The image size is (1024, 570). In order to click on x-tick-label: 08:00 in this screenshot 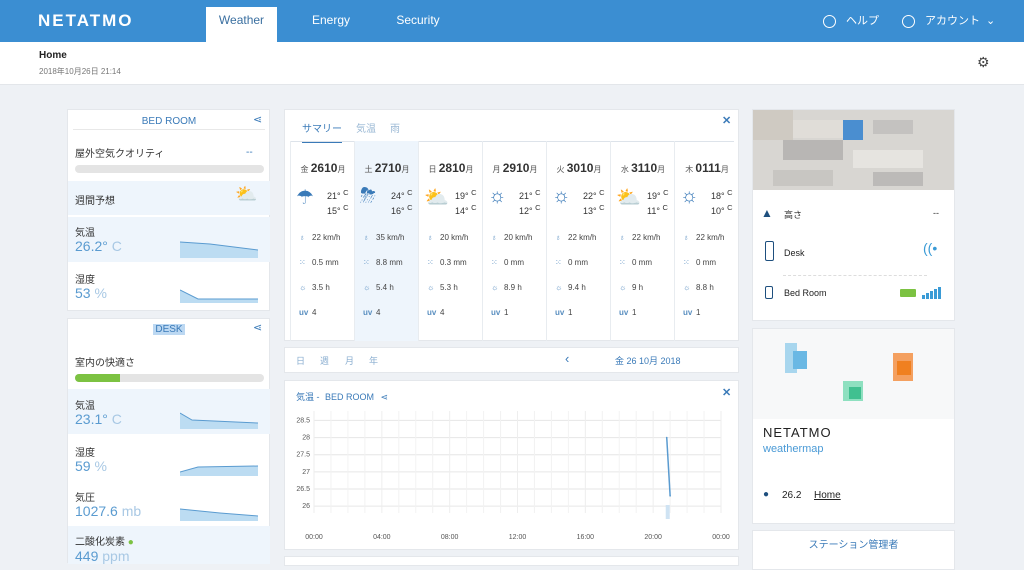, I will do `click(450, 537)`.